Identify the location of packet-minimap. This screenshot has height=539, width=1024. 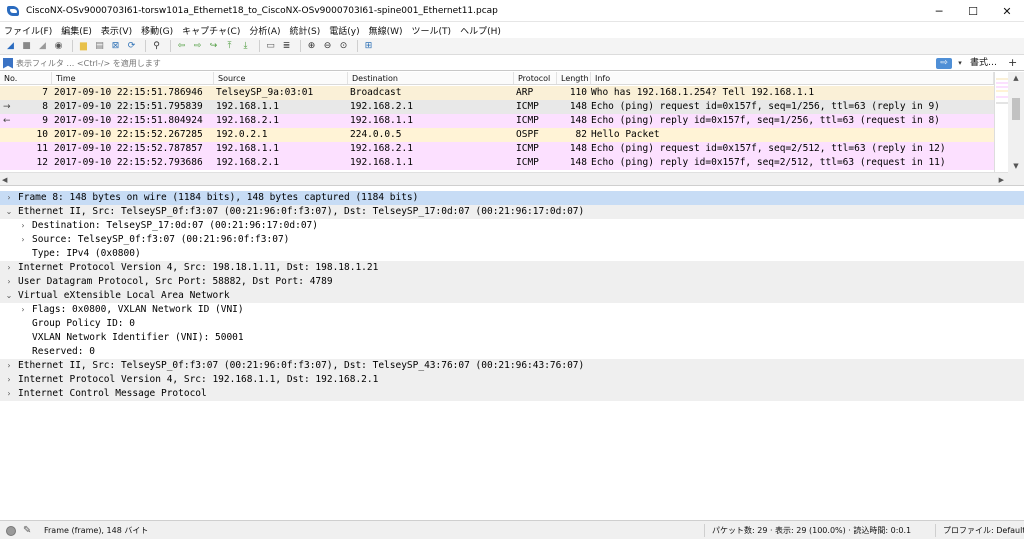
(1001, 122).